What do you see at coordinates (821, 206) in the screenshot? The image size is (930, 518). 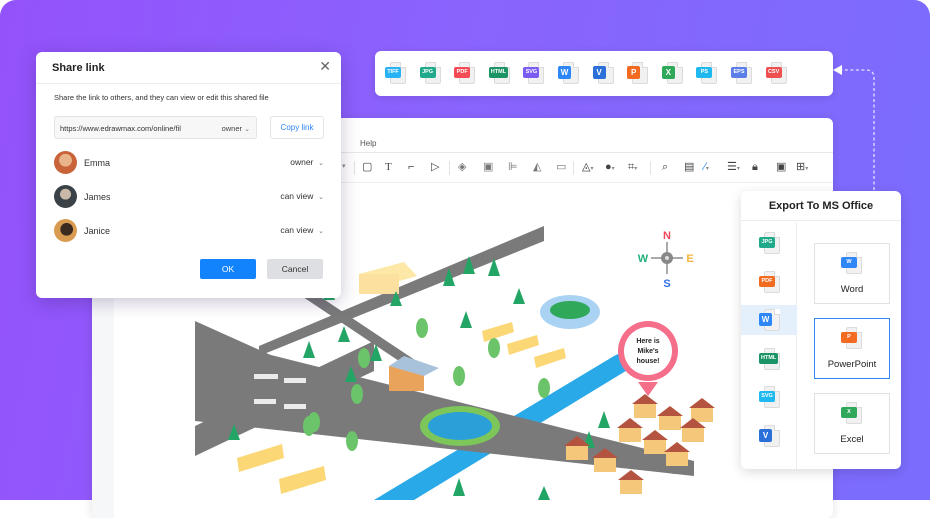 I see `export-panel-title: Export To MS Office` at bounding box center [821, 206].